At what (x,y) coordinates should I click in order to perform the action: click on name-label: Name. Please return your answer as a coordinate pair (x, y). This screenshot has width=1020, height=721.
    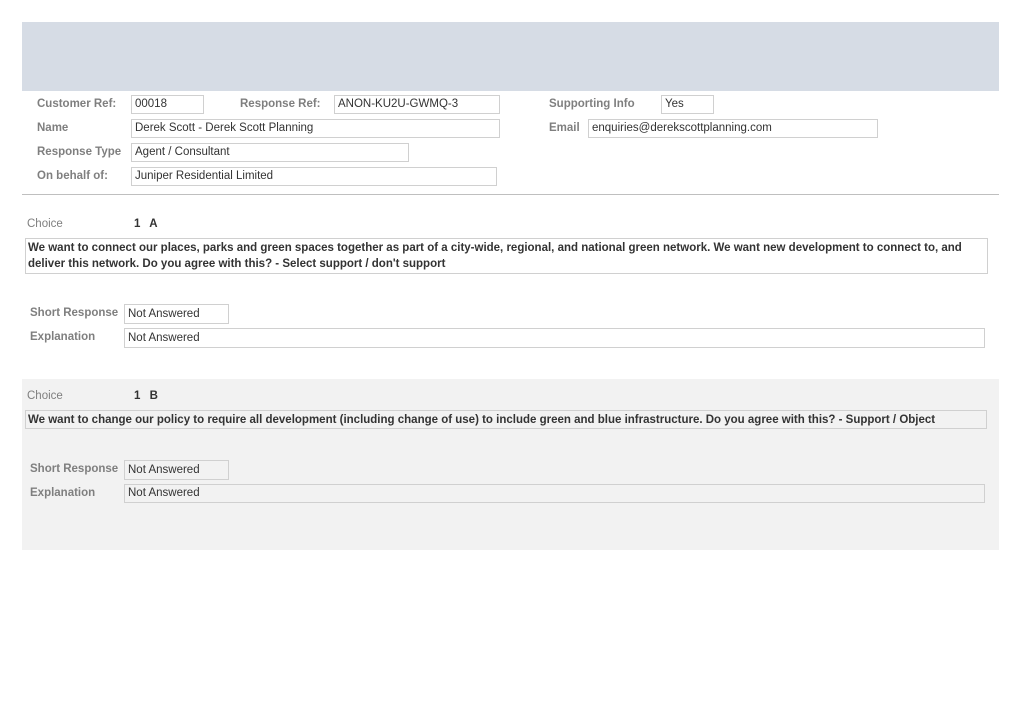
    Looking at the image, I should click on (53, 128).